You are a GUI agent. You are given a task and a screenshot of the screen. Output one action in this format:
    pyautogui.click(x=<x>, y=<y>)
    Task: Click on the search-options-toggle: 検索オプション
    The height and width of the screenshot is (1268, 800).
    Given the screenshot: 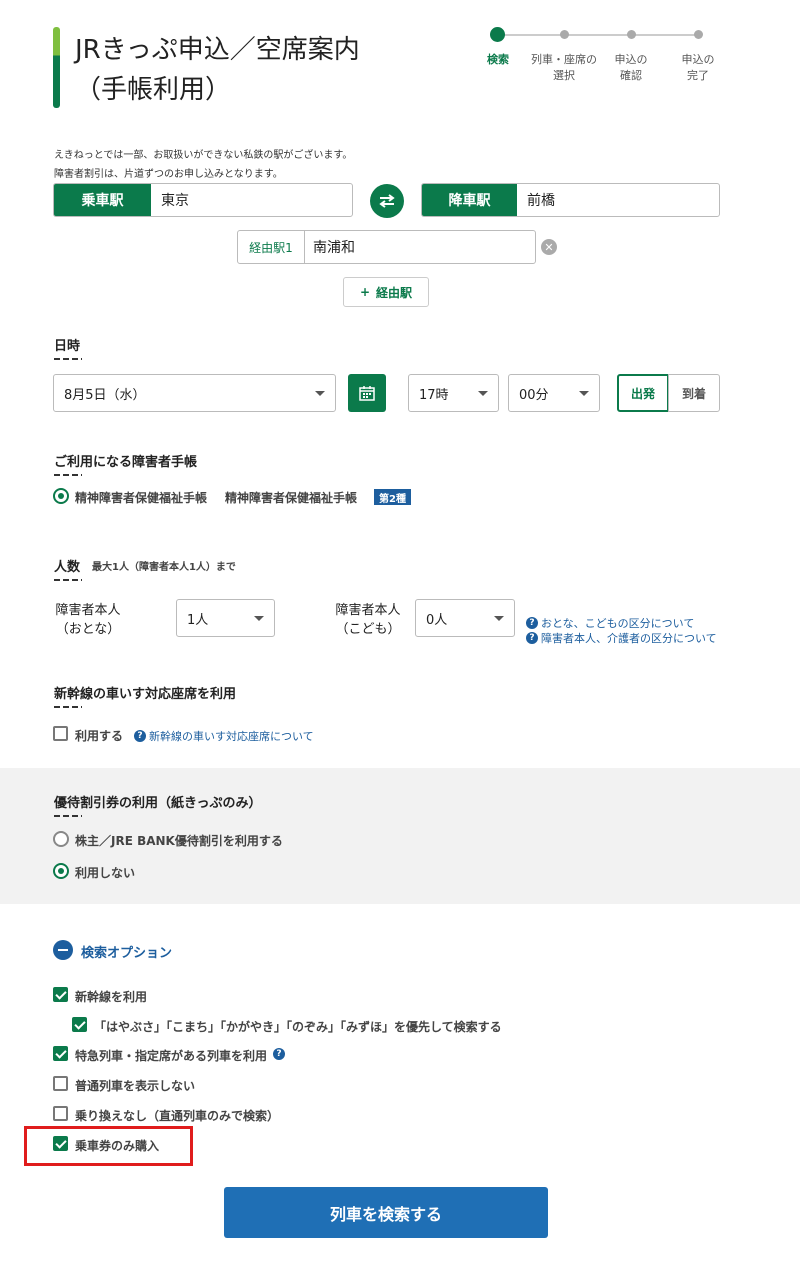 What is the action you would take?
    pyautogui.click(x=126, y=951)
    